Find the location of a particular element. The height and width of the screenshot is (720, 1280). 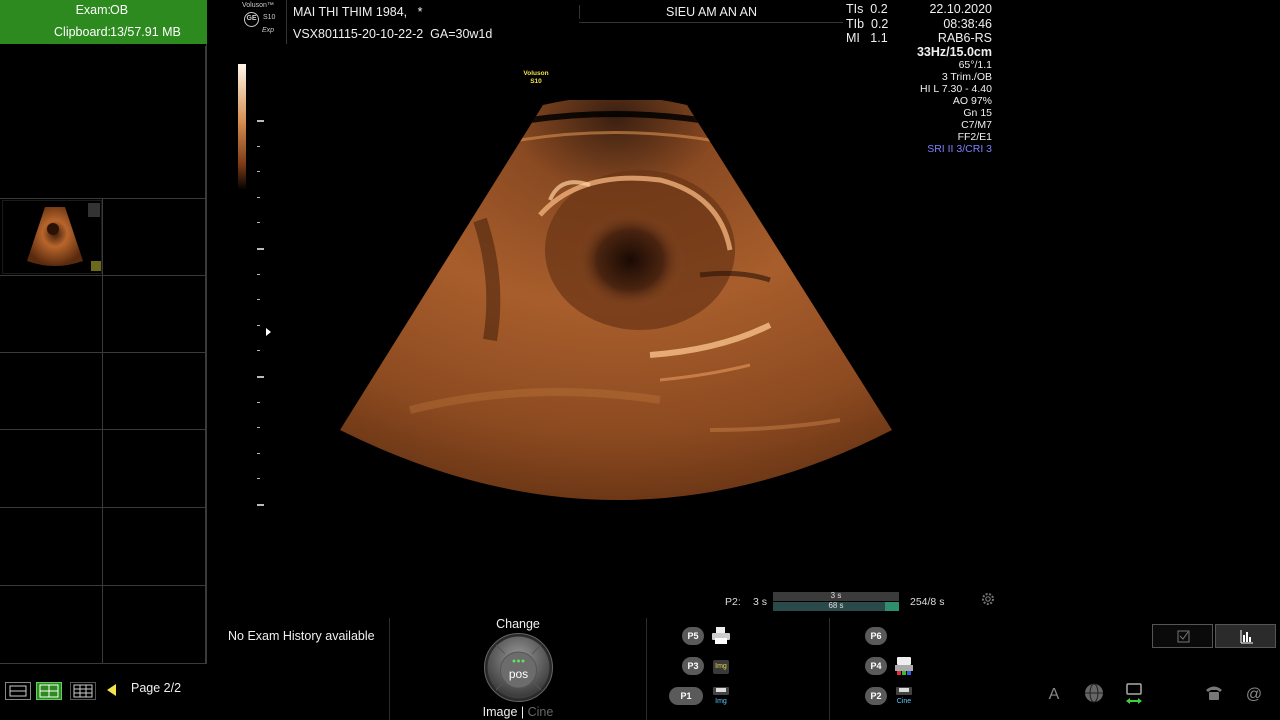

clipboard-grid is located at coordinates (103, 355).